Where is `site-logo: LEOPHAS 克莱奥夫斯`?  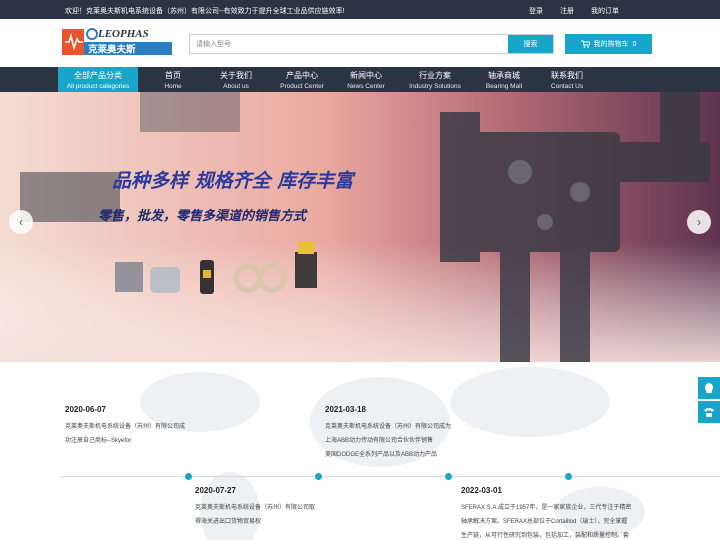
site-logo: LEOPHAS 克莱奥夫斯 is located at coordinates (117, 42).